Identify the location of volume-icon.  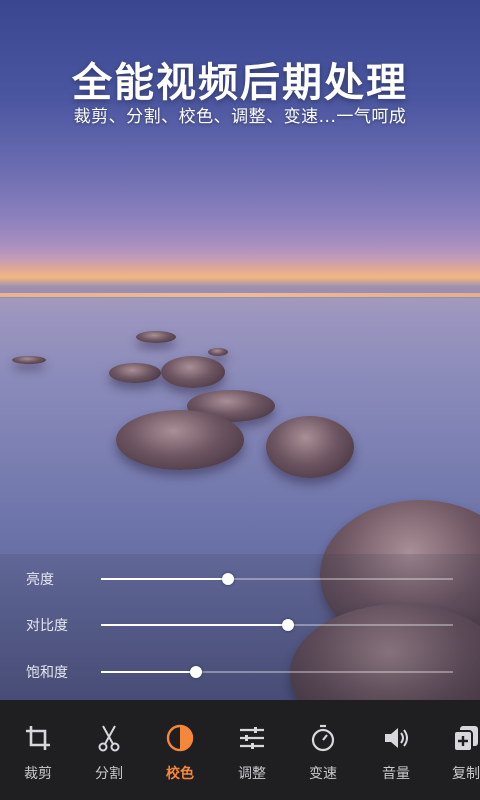
(396, 738).